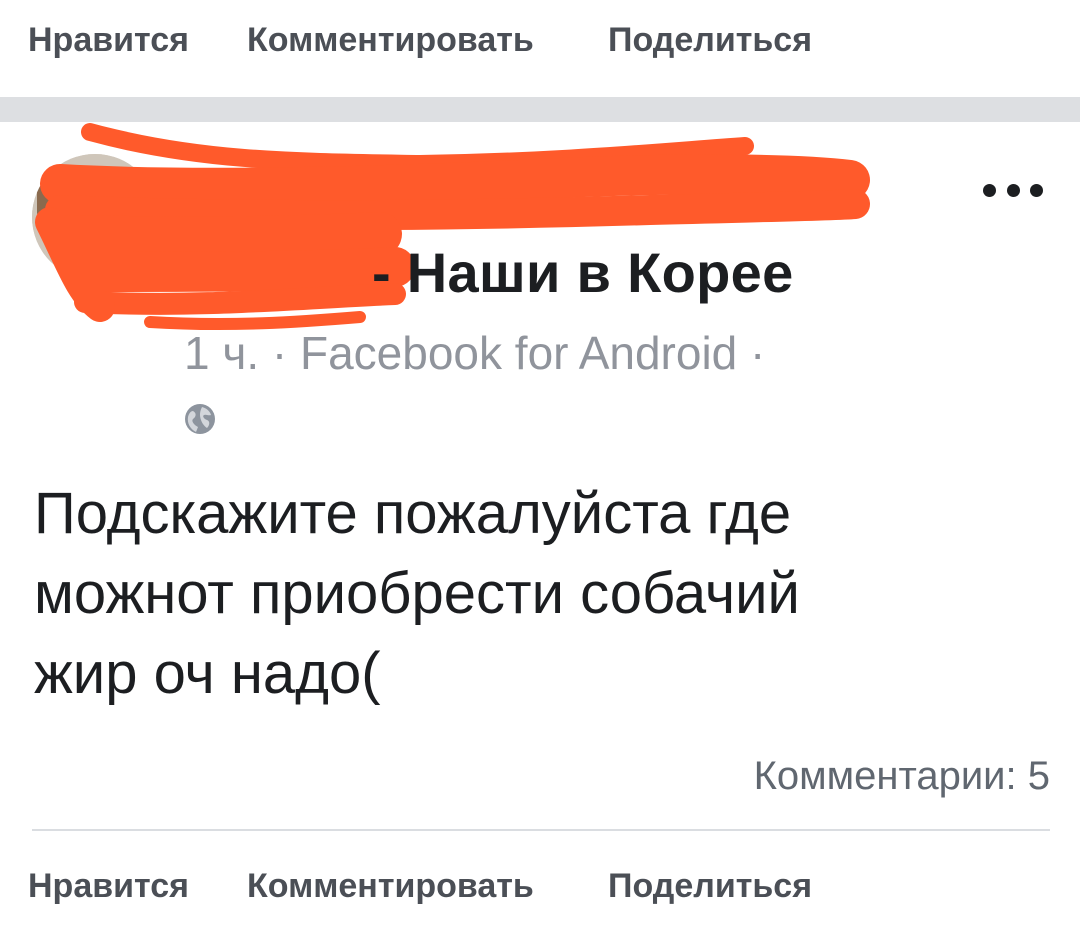 The image size is (1080, 941). What do you see at coordinates (583, 272) in the screenshot?
I see `group-name: - Наши в Корее` at bounding box center [583, 272].